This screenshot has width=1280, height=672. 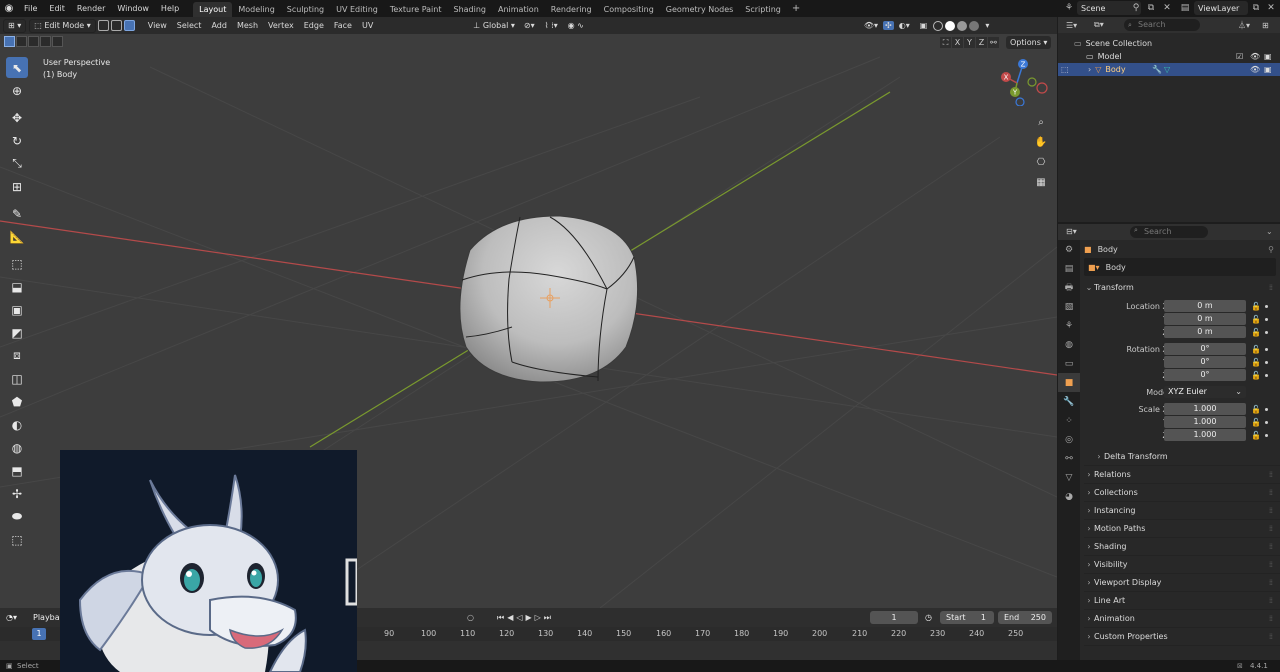 I want to click on pin-icon: ⚲, so click(x=1271, y=249).